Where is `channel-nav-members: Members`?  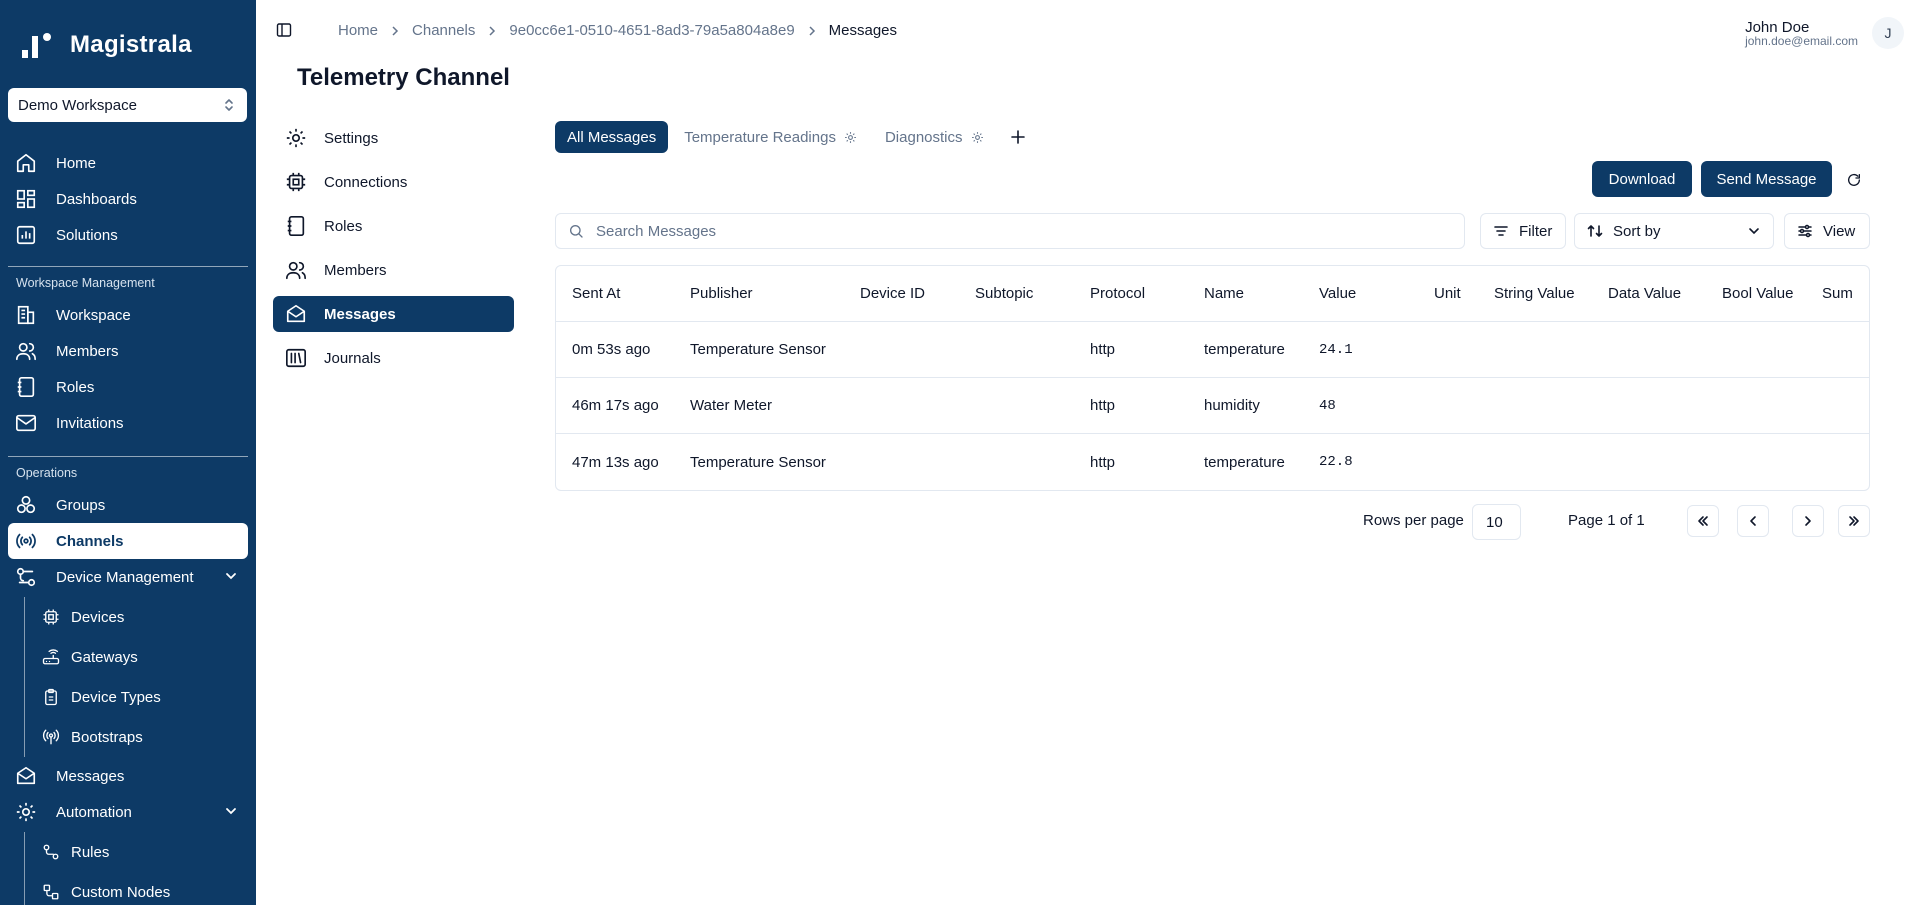
channel-nav-members: Members is located at coordinates (393, 270).